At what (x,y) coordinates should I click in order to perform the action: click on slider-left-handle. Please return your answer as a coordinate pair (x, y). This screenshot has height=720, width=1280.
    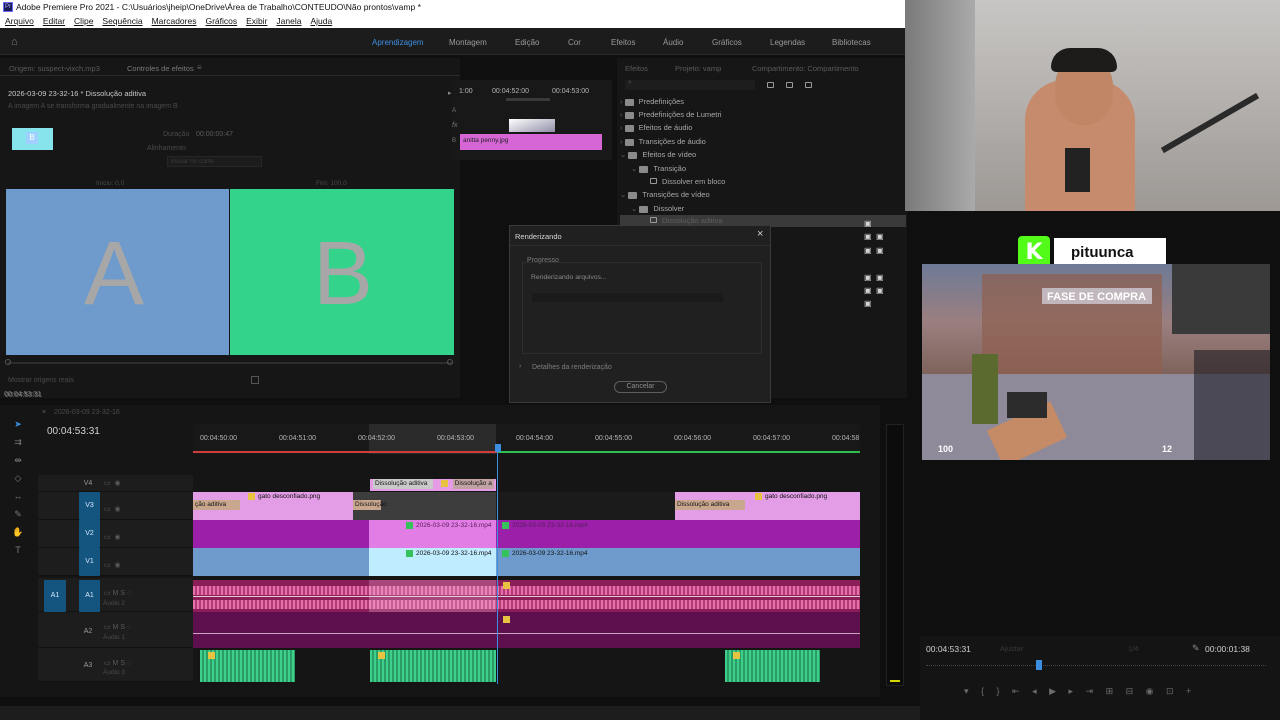
    Looking at the image, I should click on (8, 362).